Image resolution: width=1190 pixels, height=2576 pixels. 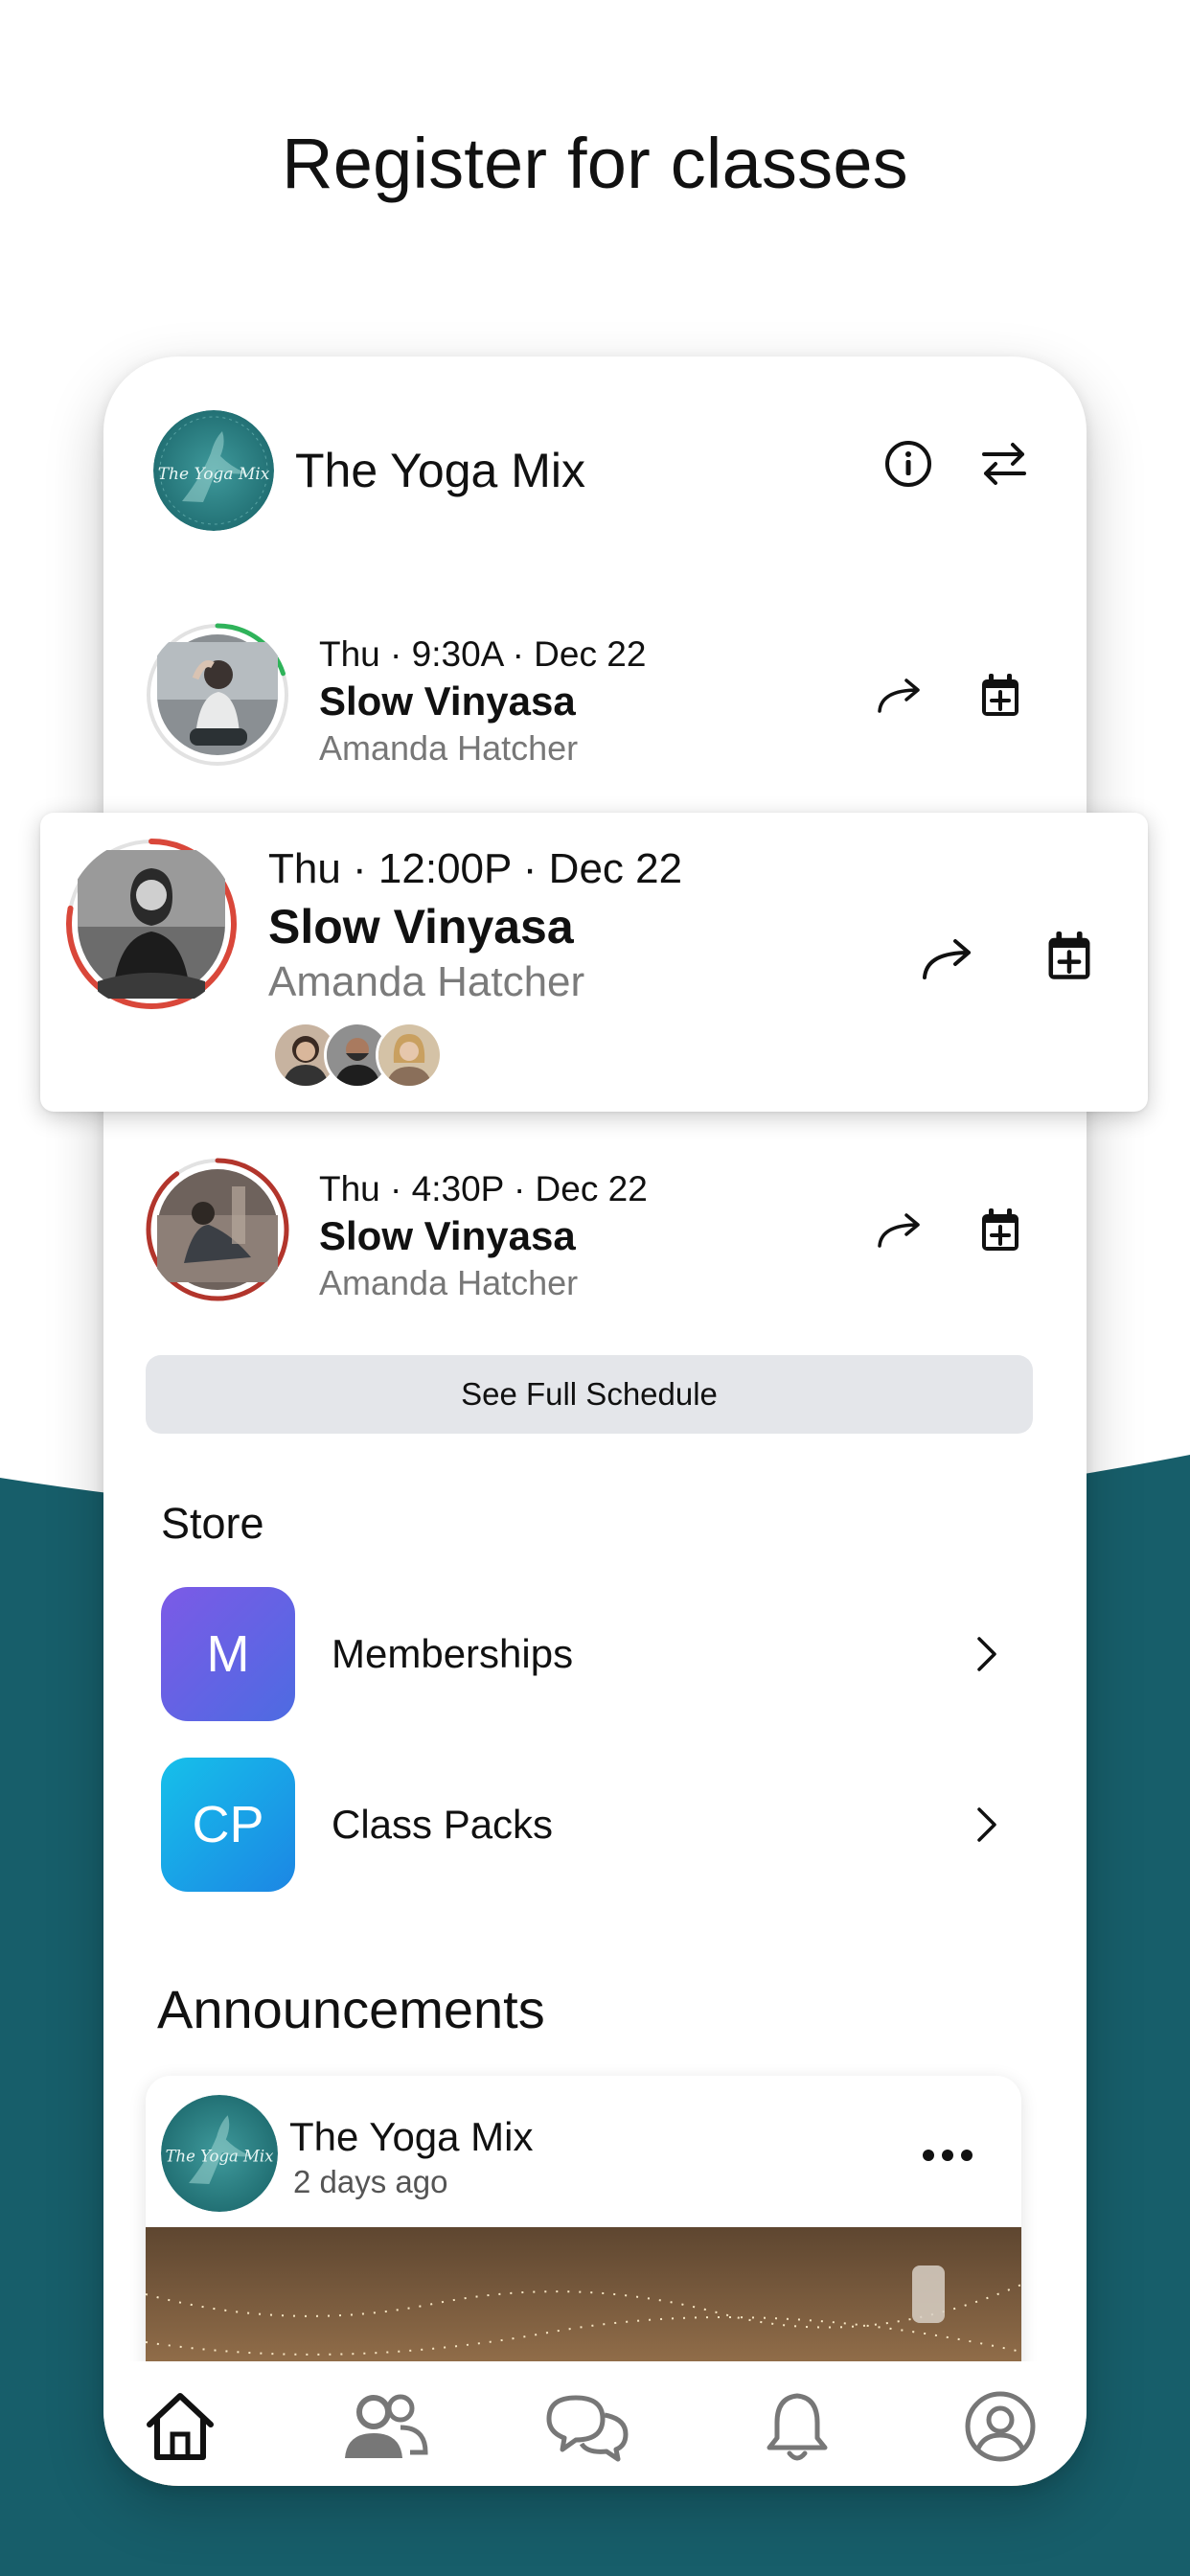 What do you see at coordinates (371, 2181) in the screenshot?
I see `post-time: 2 days ago` at bounding box center [371, 2181].